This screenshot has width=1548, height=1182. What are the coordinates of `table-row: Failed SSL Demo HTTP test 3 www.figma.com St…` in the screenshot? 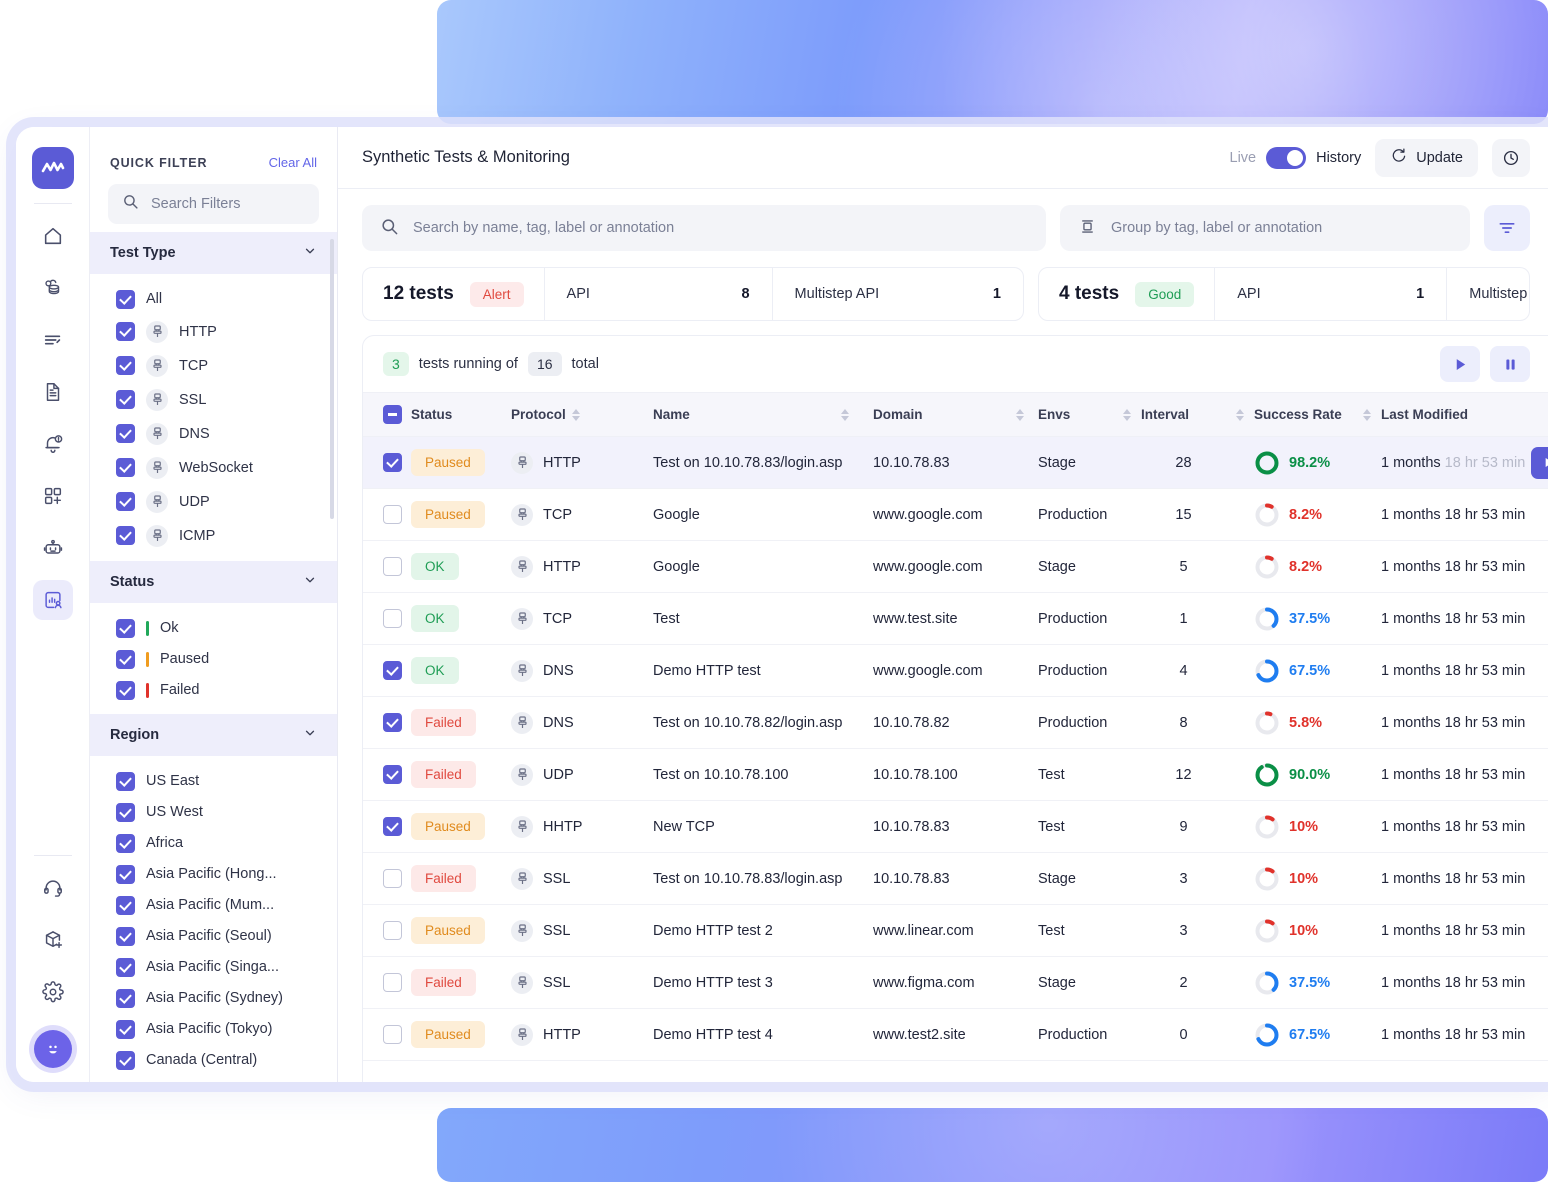 It's located at (955, 982).